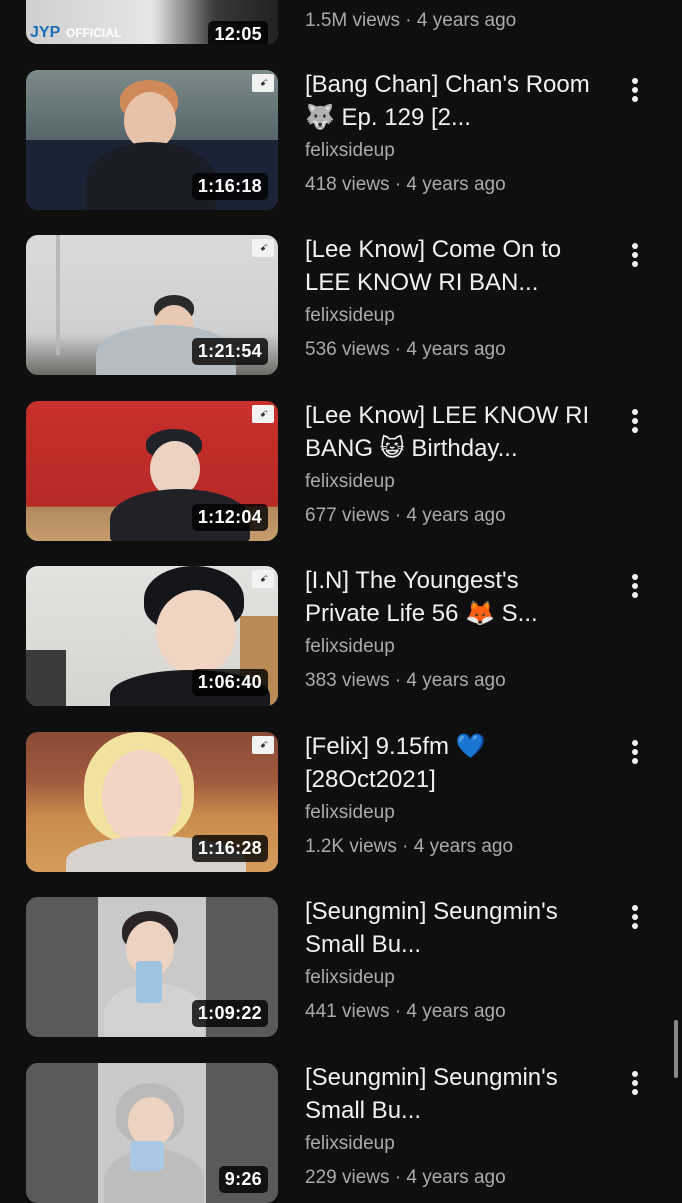 This screenshot has height=1203, width=682. Describe the element at coordinates (229, 848) in the screenshot. I see `video-duration: 1:16:28` at that location.